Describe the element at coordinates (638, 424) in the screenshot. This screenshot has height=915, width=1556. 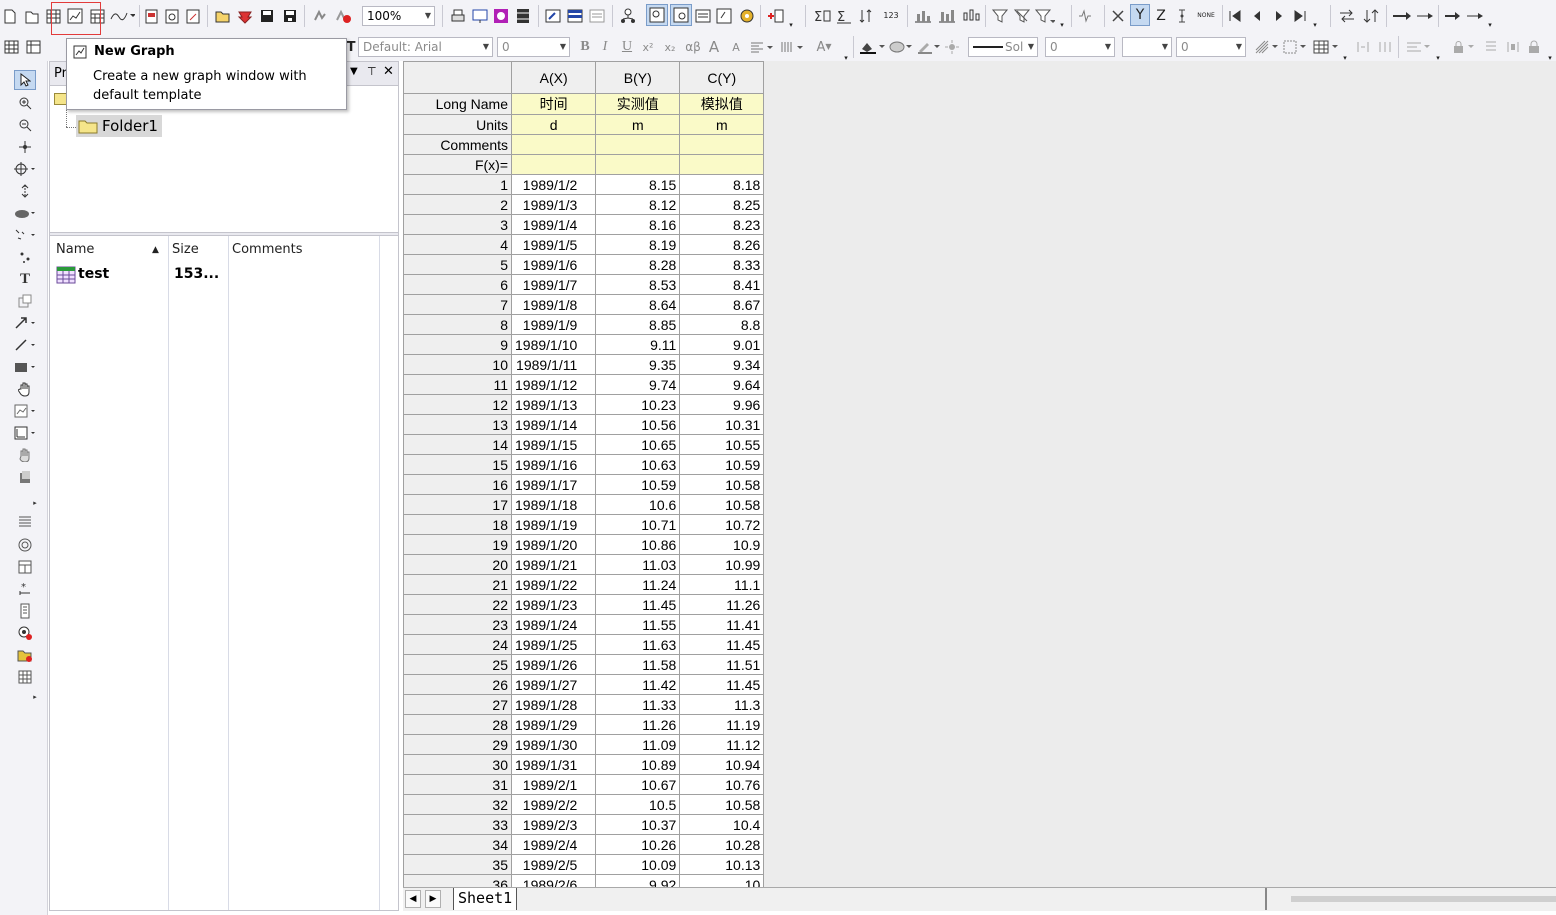
I see `cell-measured: 10.56` at that location.